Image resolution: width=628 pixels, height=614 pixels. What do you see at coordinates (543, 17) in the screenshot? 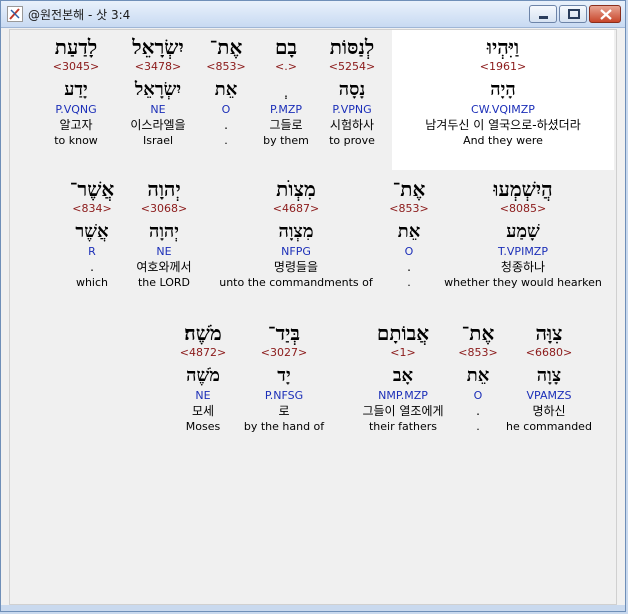
I see `minimize-icon` at bounding box center [543, 17].